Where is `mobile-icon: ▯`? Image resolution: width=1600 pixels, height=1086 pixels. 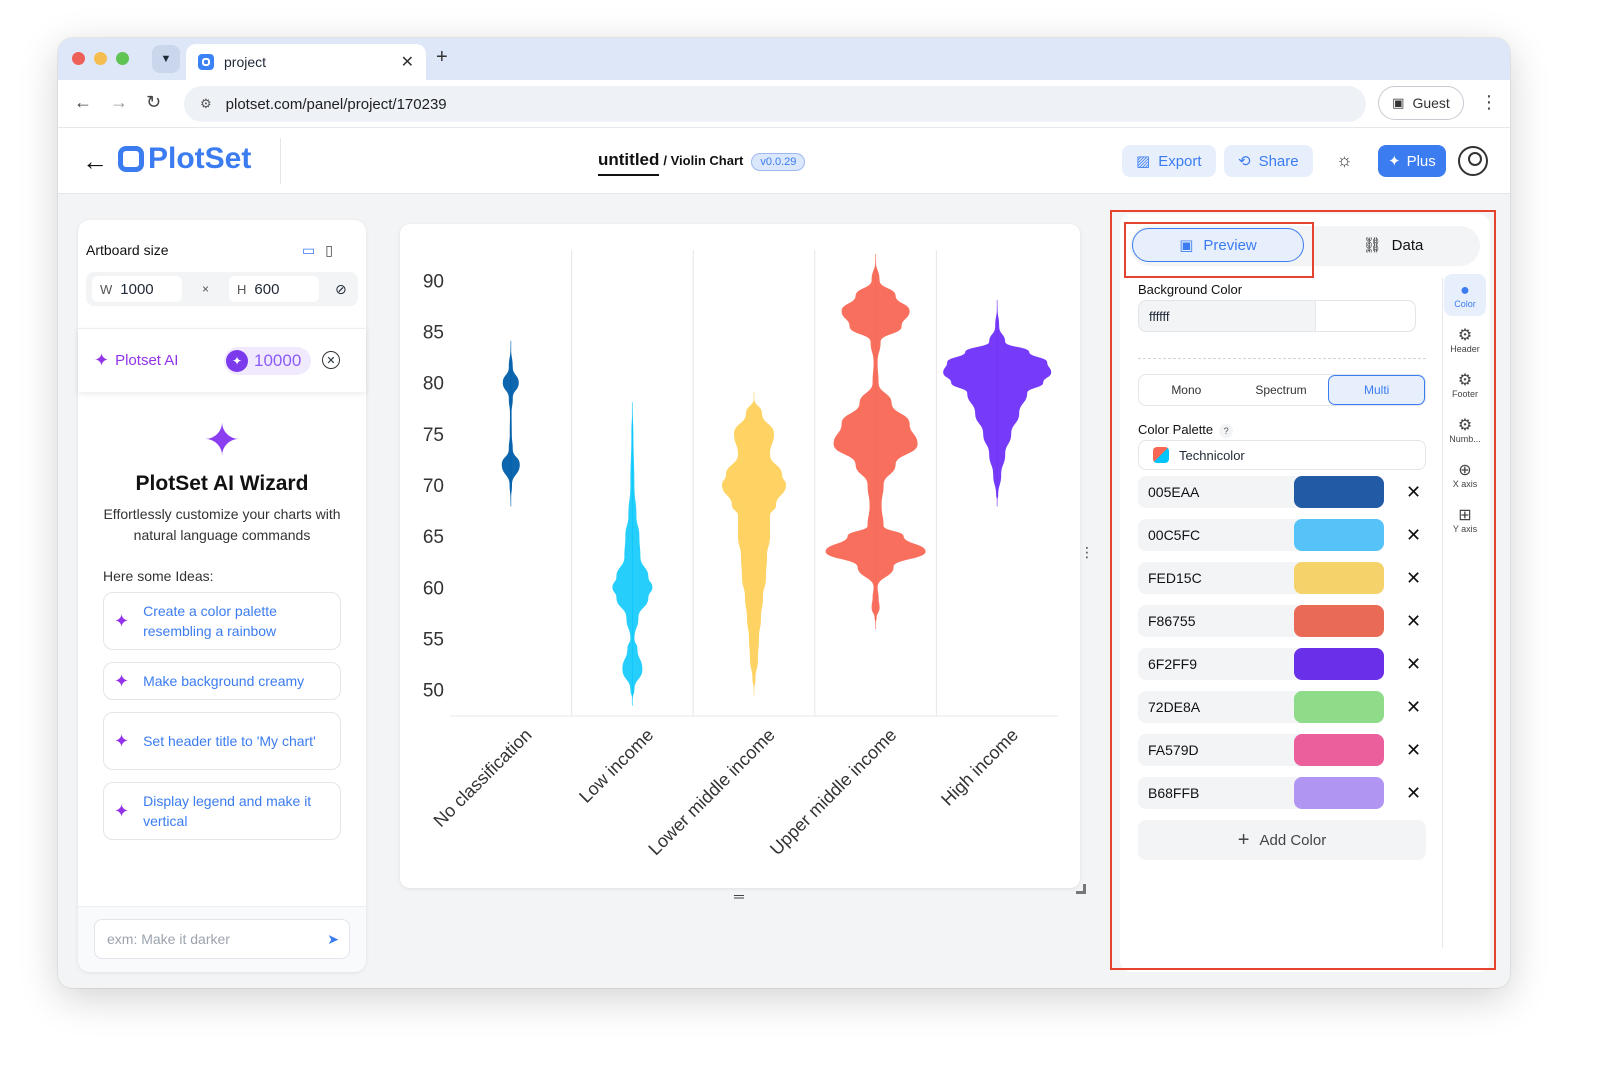
mobile-icon: ▯ is located at coordinates (329, 250).